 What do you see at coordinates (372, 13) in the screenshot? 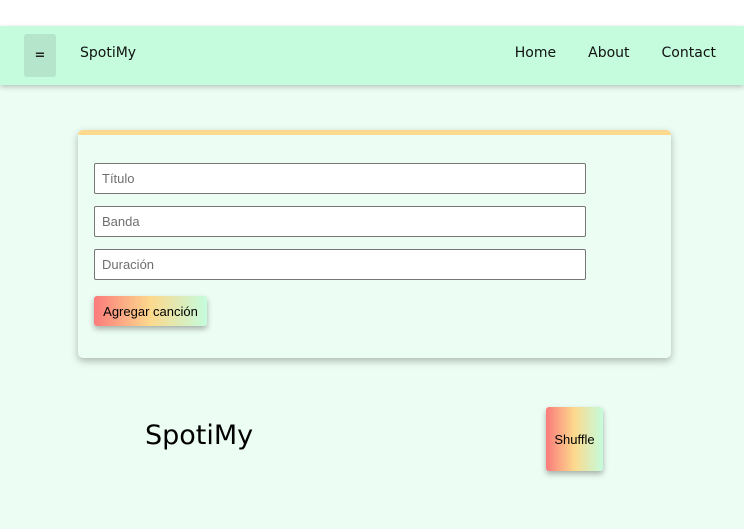
I see `top-spacer` at bounding box center [372, 13].